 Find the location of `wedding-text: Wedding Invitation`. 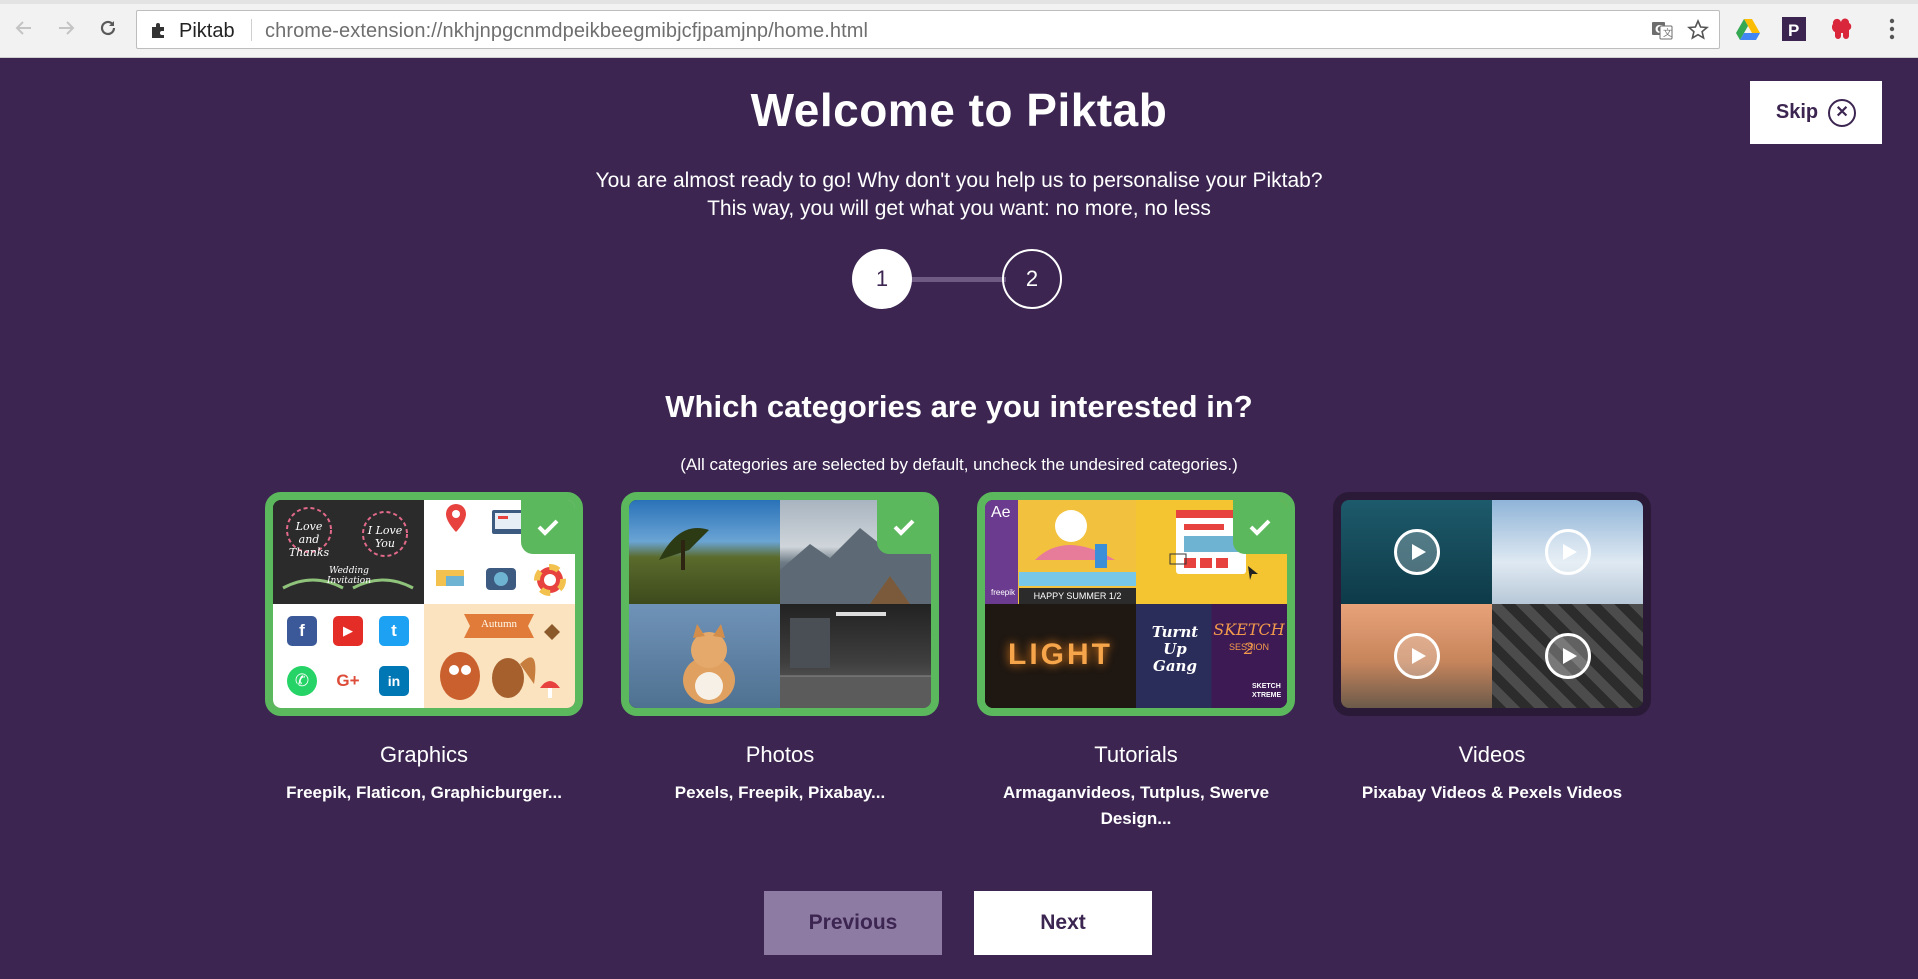

wedding-text: Wedding Invitation is located at coordinates (348, 576).